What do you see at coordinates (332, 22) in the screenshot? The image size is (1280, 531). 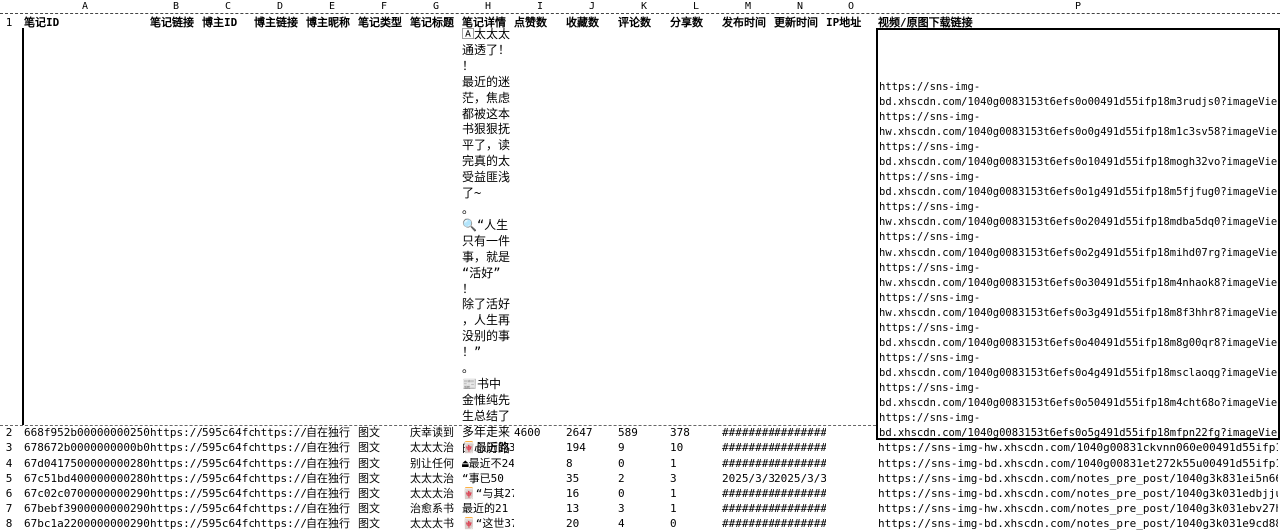 I see `header-blogger-nickname: 博主昵称` at bounding box center [332, 22].